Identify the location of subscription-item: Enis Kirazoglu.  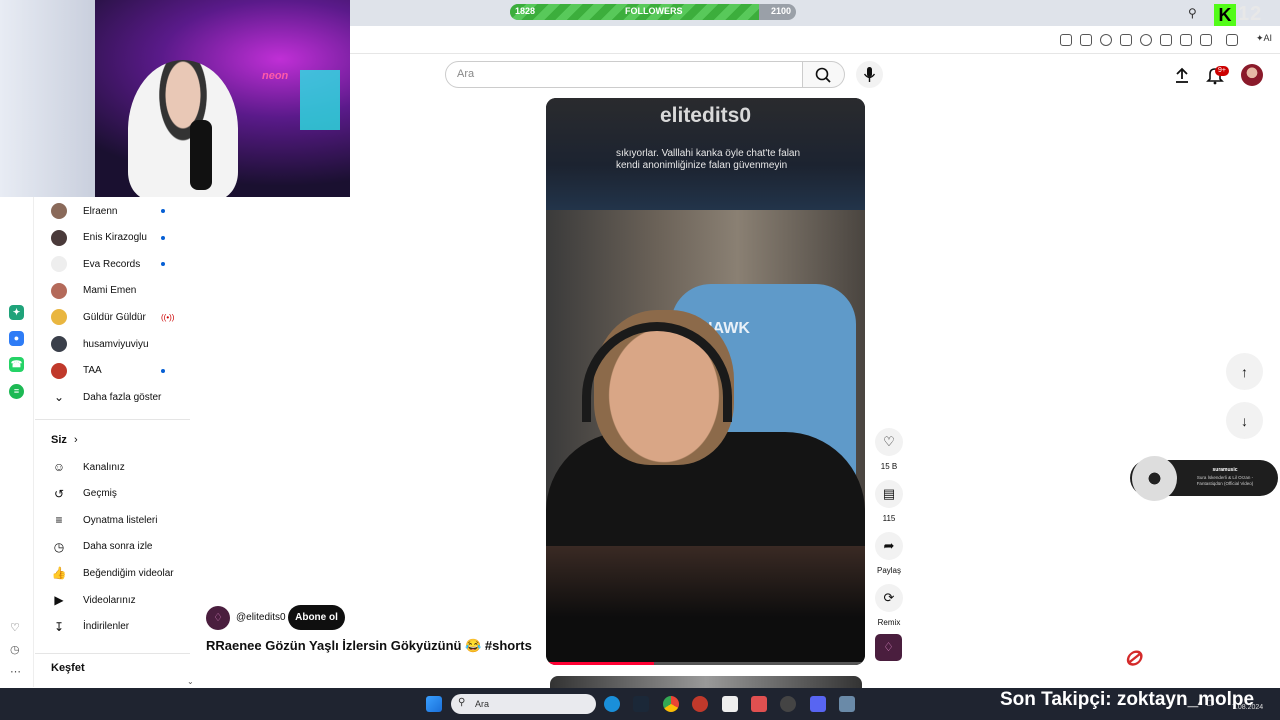
(121, 238).